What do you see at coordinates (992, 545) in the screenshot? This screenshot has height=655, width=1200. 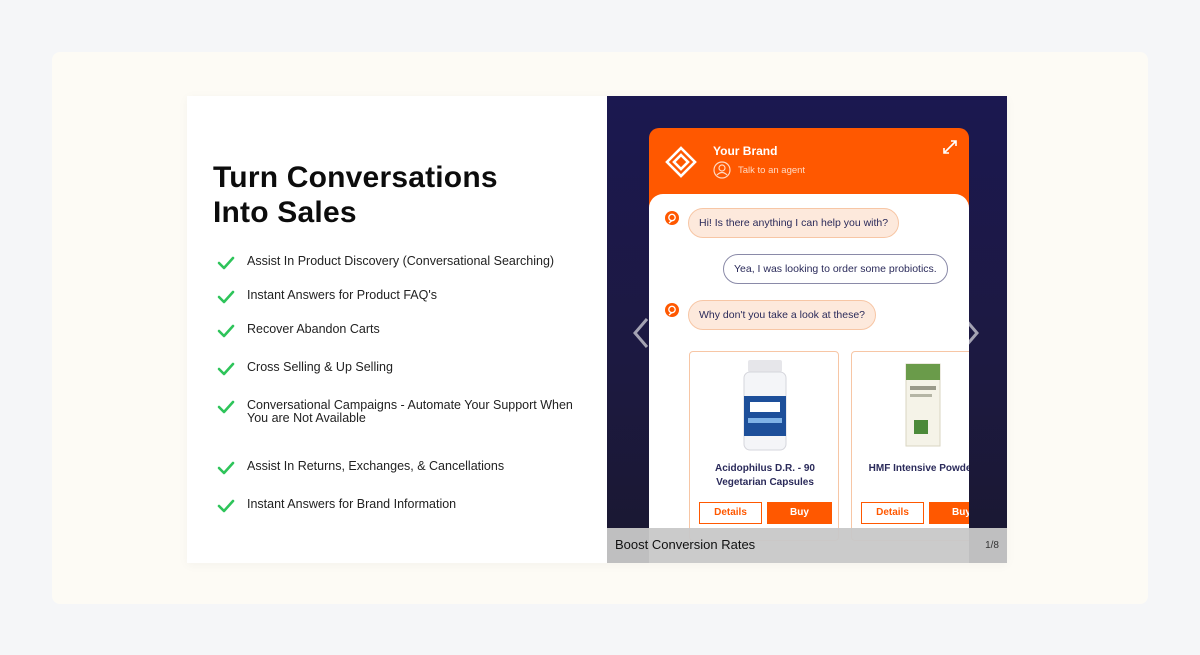 I see `slide-counter: 1/8` at bounding box center [992, 545].